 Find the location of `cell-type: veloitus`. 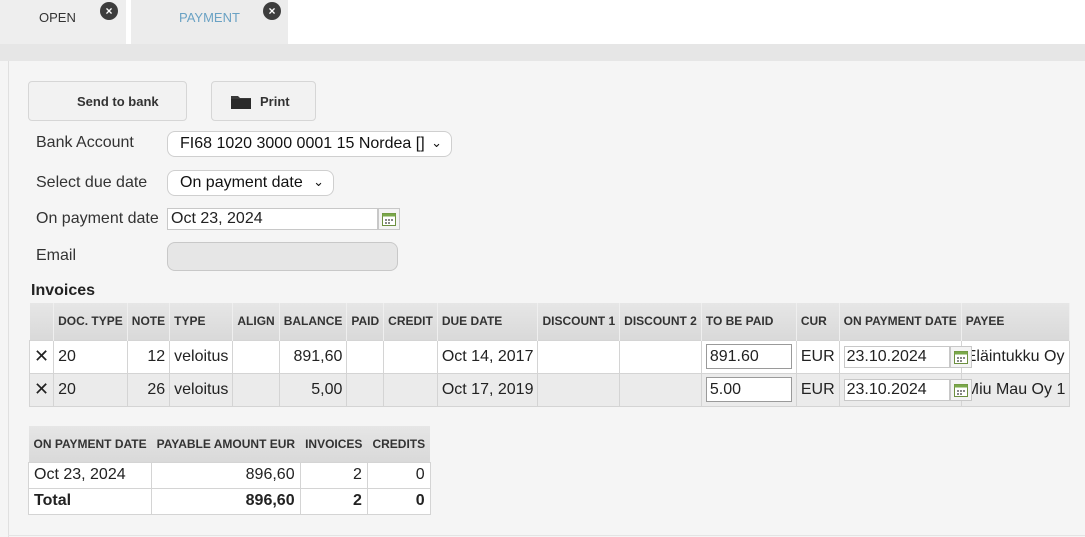

cell-type: veloitus is located at coordinates (201, 389).